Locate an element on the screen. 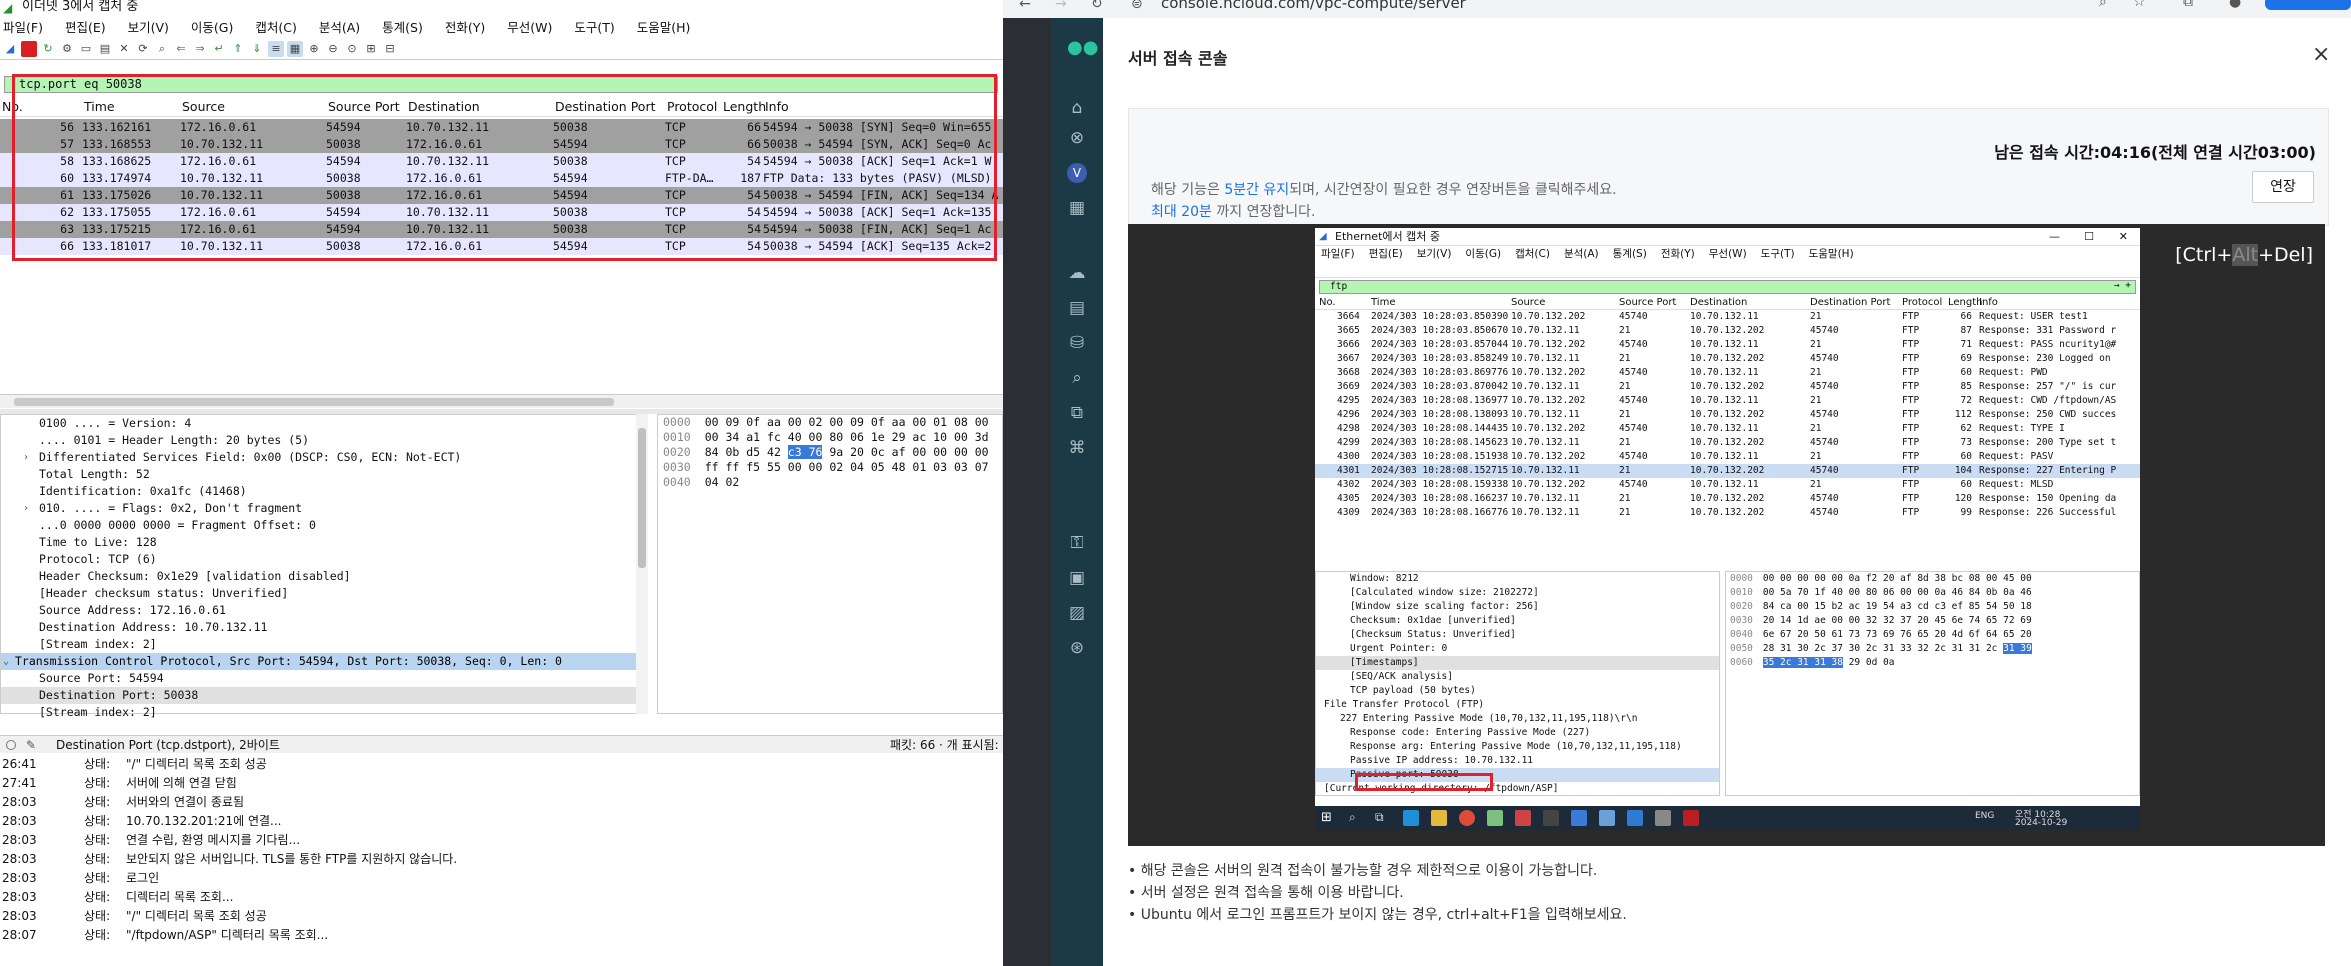  remote-menu-item: 통계(S) is located at coordinates (1630, 254).